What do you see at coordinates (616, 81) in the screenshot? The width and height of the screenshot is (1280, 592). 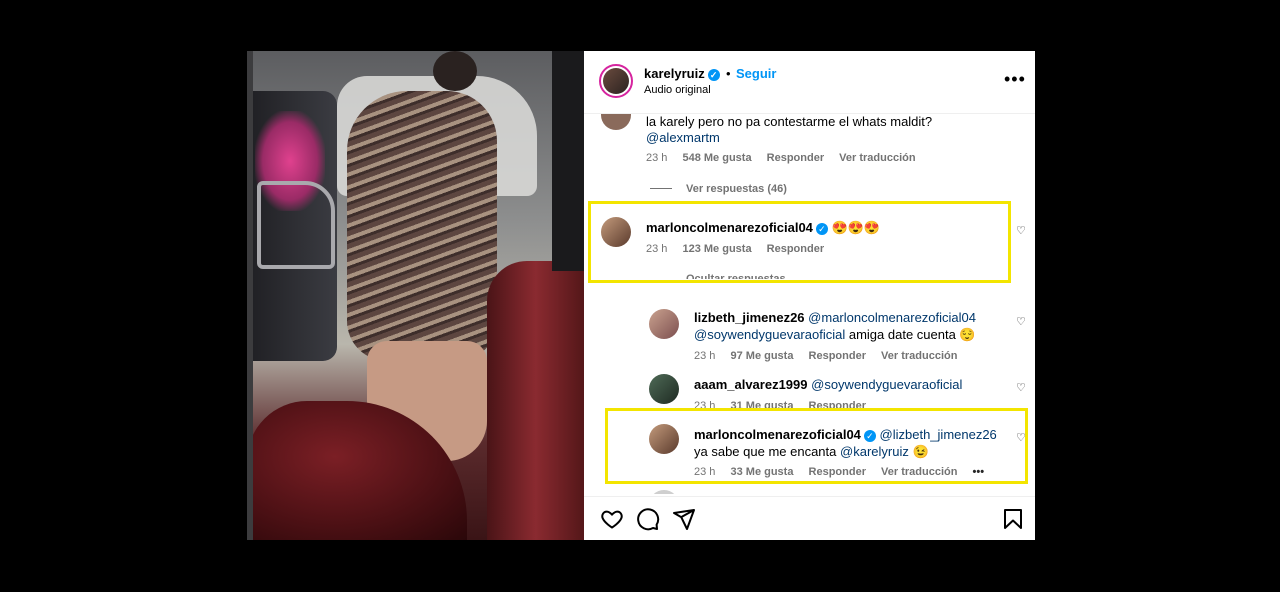 I see `author-avatar` at bounding box center [616, 81].